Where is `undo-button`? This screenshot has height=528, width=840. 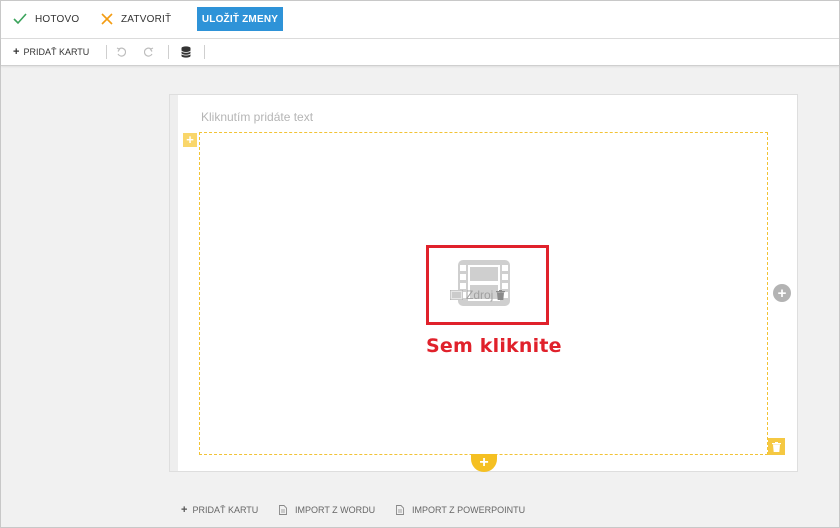 undo-button is located at coordinates (121, 52).